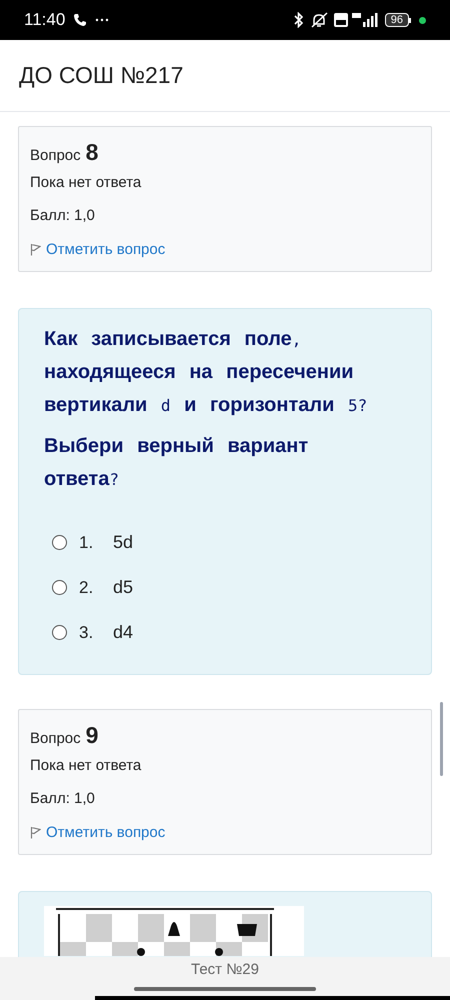 This screenshot has height=1000, width=450. I want to click on option-number: 1., so click(86, 543).